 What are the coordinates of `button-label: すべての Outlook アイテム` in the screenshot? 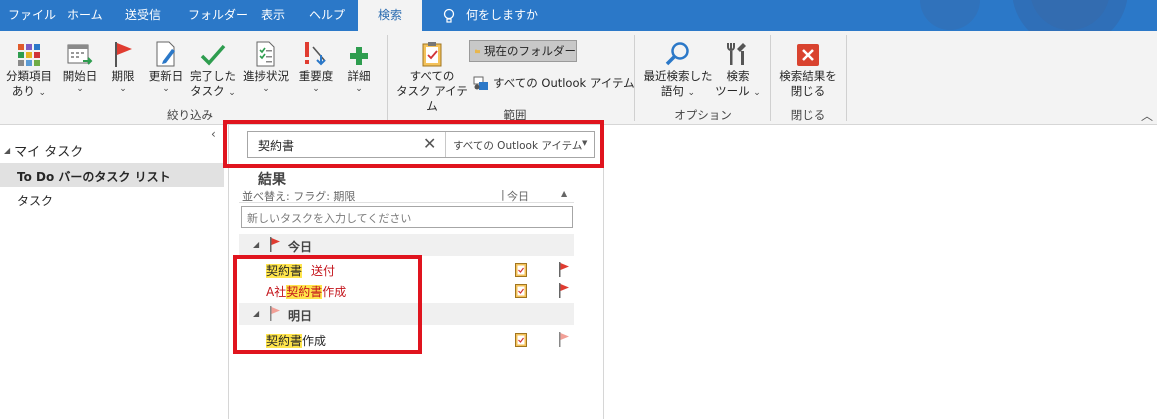 It's located at (564, 83).